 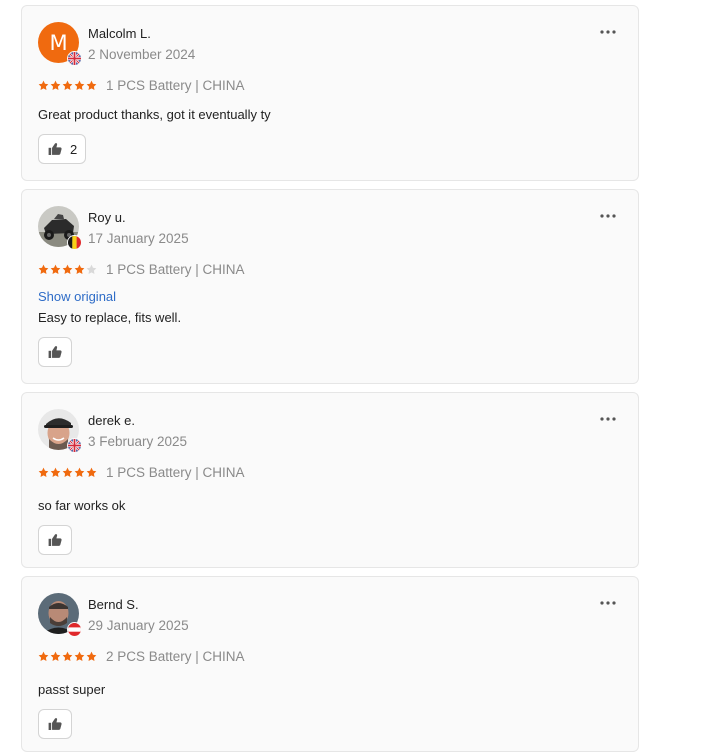 I want to click on helpful-button: 2, so click(x=62, y=149).